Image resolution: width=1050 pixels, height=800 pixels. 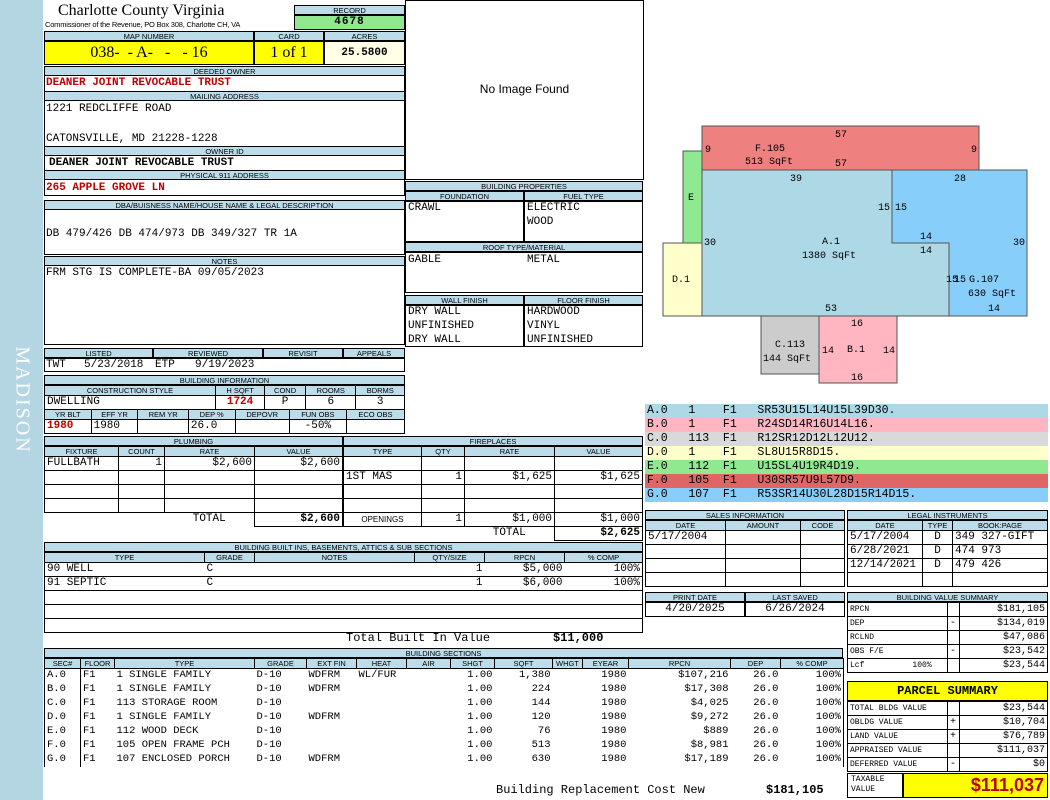 What do you see at coordinates (165, 365) in the screenshot?
I see `reviewed-by: ETP` at bounding box center [165, 365].